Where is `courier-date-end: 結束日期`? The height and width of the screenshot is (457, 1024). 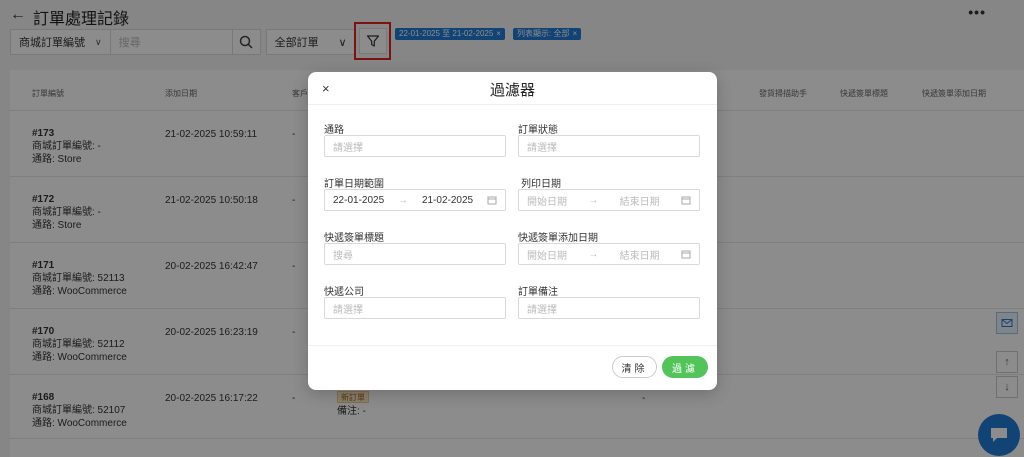 courier-date-end: 結束日期 is located at coordinates (640, 254).